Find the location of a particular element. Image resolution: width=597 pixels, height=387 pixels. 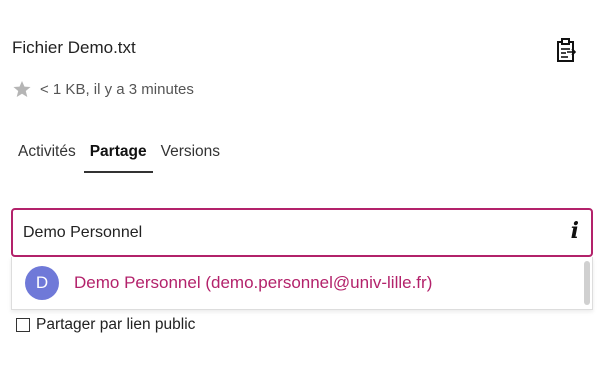

avatar: D is located at coordinates (42, 283).